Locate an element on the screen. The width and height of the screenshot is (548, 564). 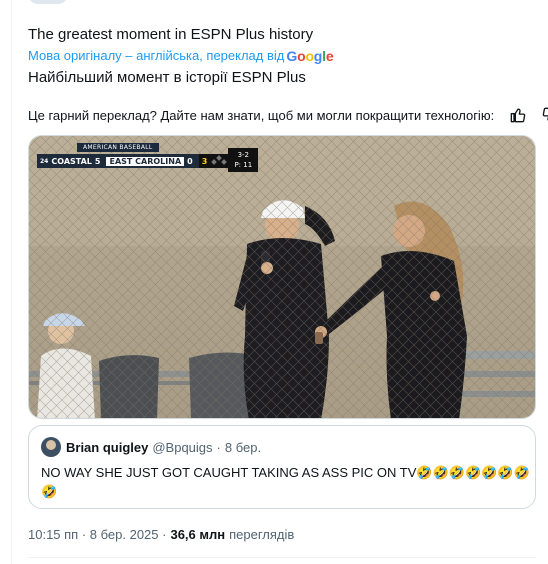
count-box: 3-2 P: 11 is located at coordinates (243, 160).